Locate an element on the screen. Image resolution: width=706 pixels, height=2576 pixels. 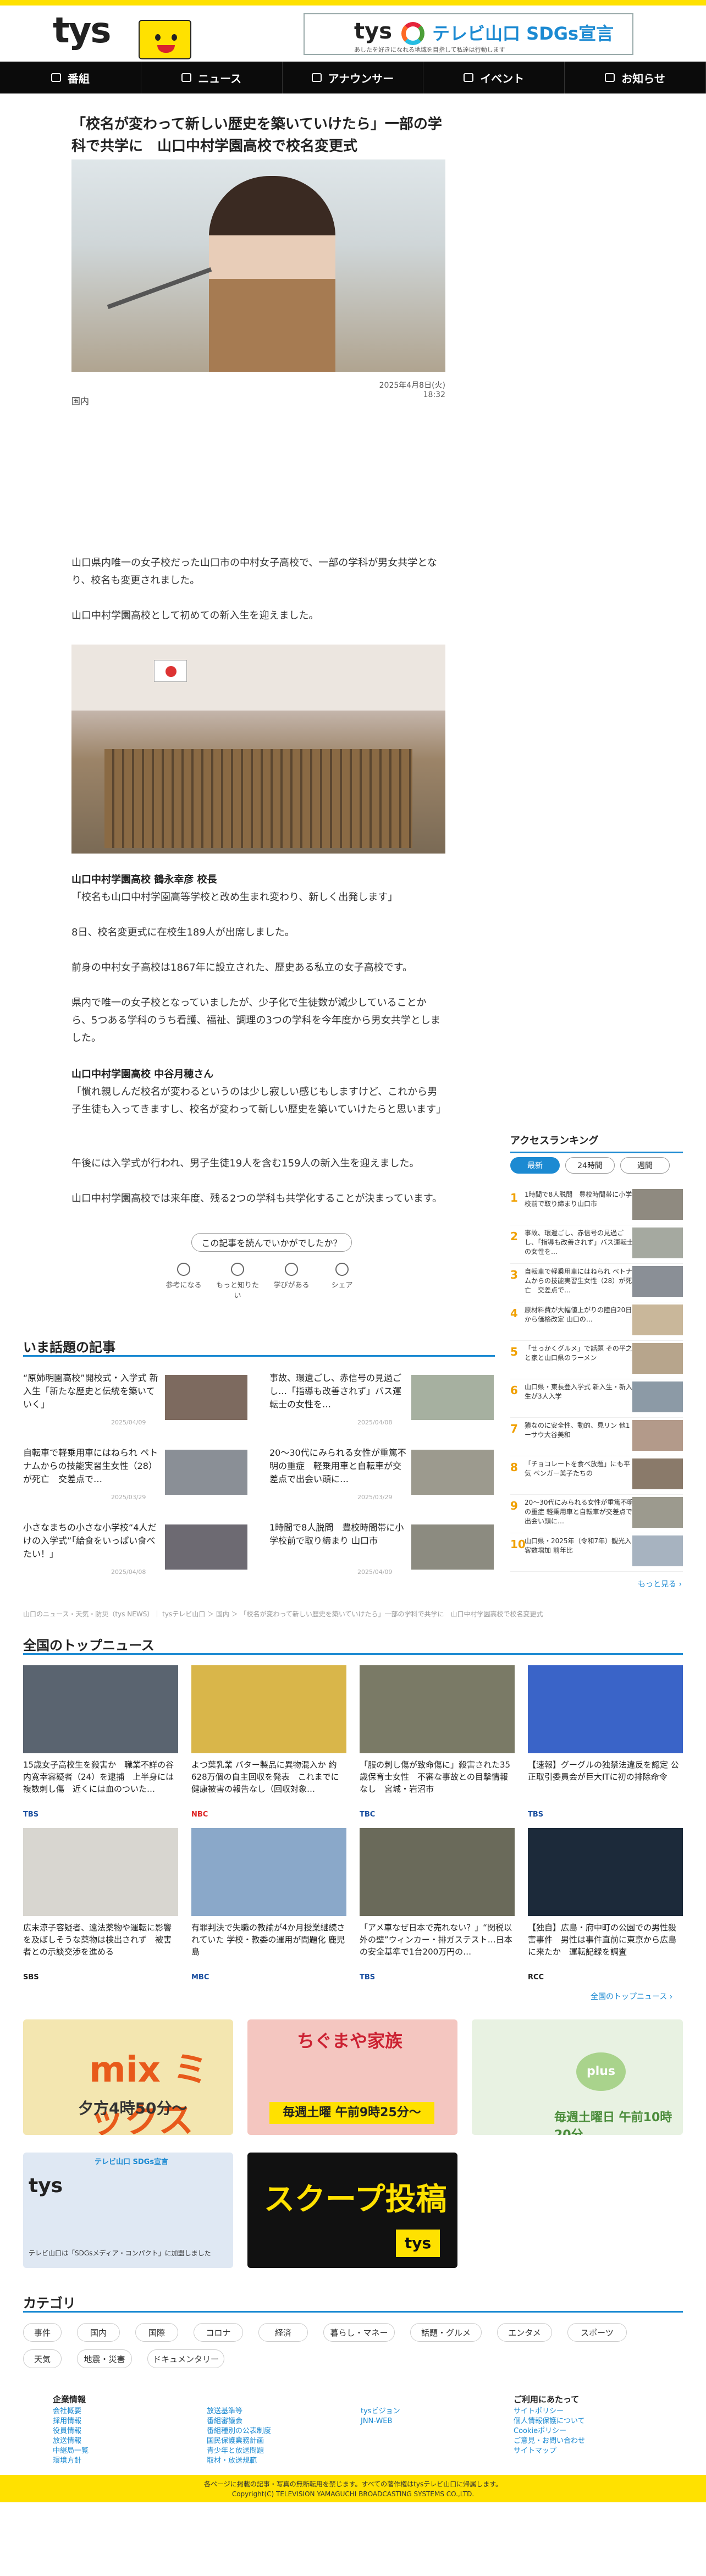
category-chip: 国際 is located at coordinates (156, 2332).